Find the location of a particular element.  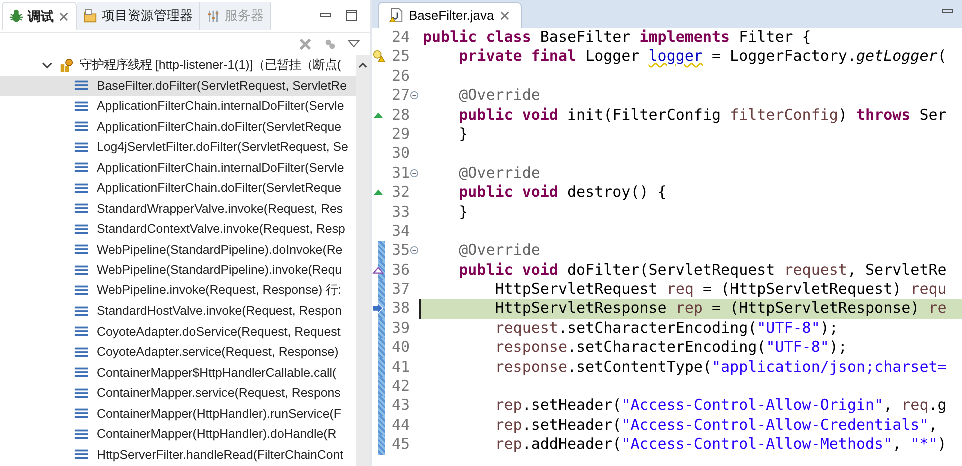

stack-frame-item: ContainerMapper$HttpHandlerCallable.call( is located at coordinates (178, 372).